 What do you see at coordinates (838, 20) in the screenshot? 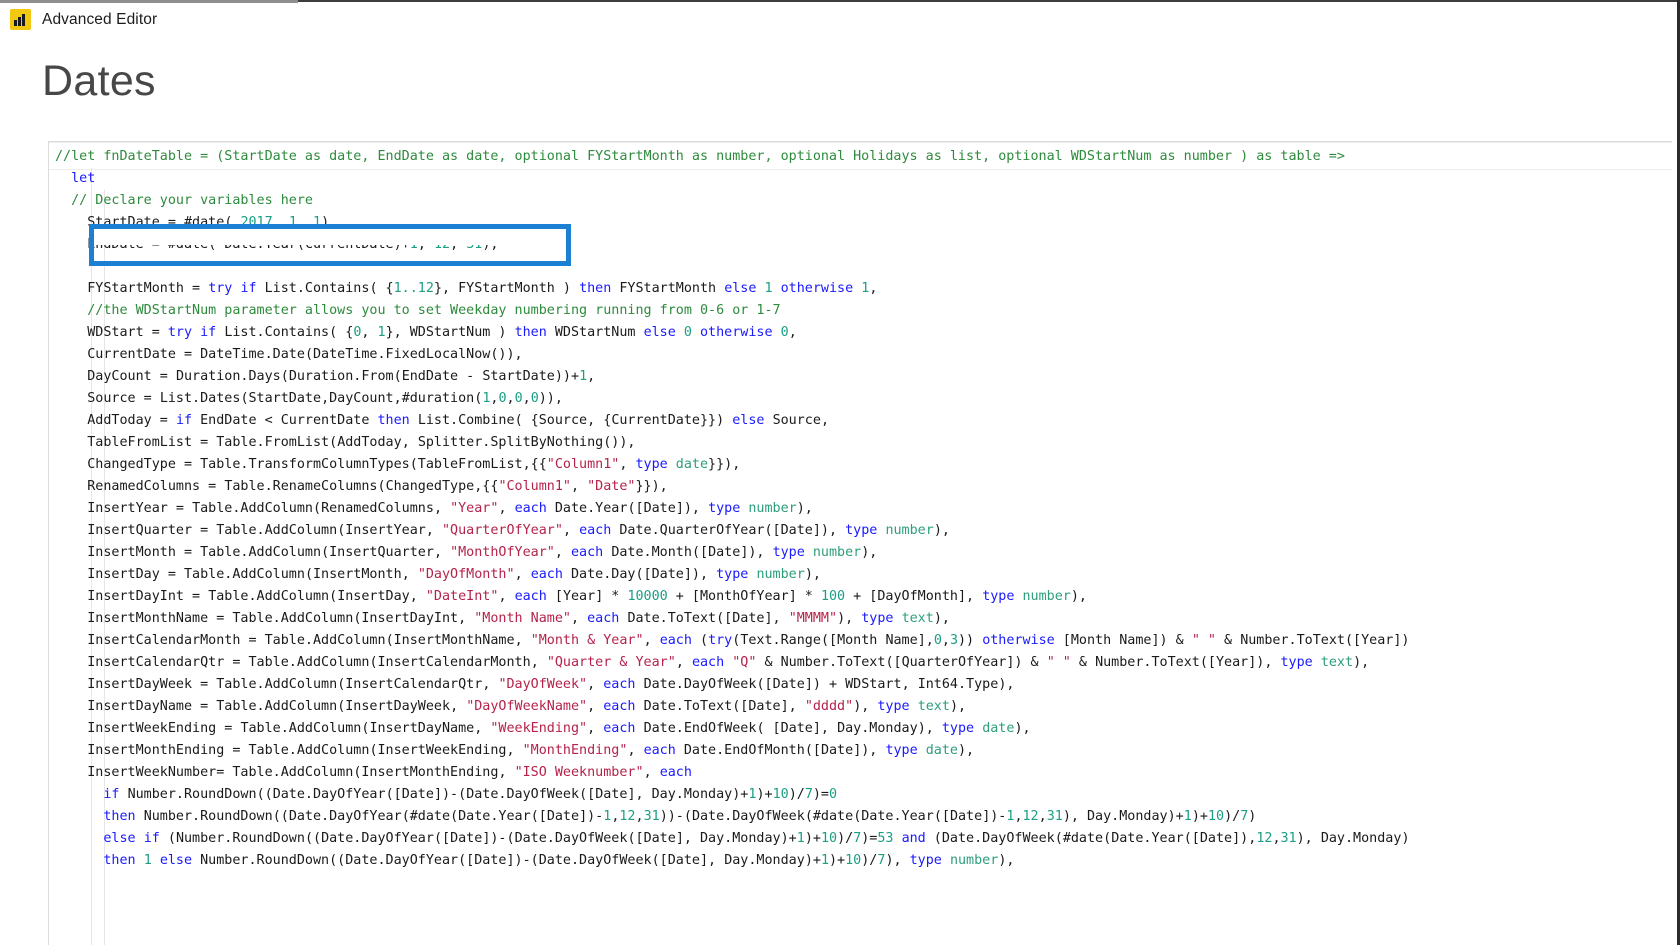
I see `window-title-bar: Advanced Editor` at bounding box center [838, 20].